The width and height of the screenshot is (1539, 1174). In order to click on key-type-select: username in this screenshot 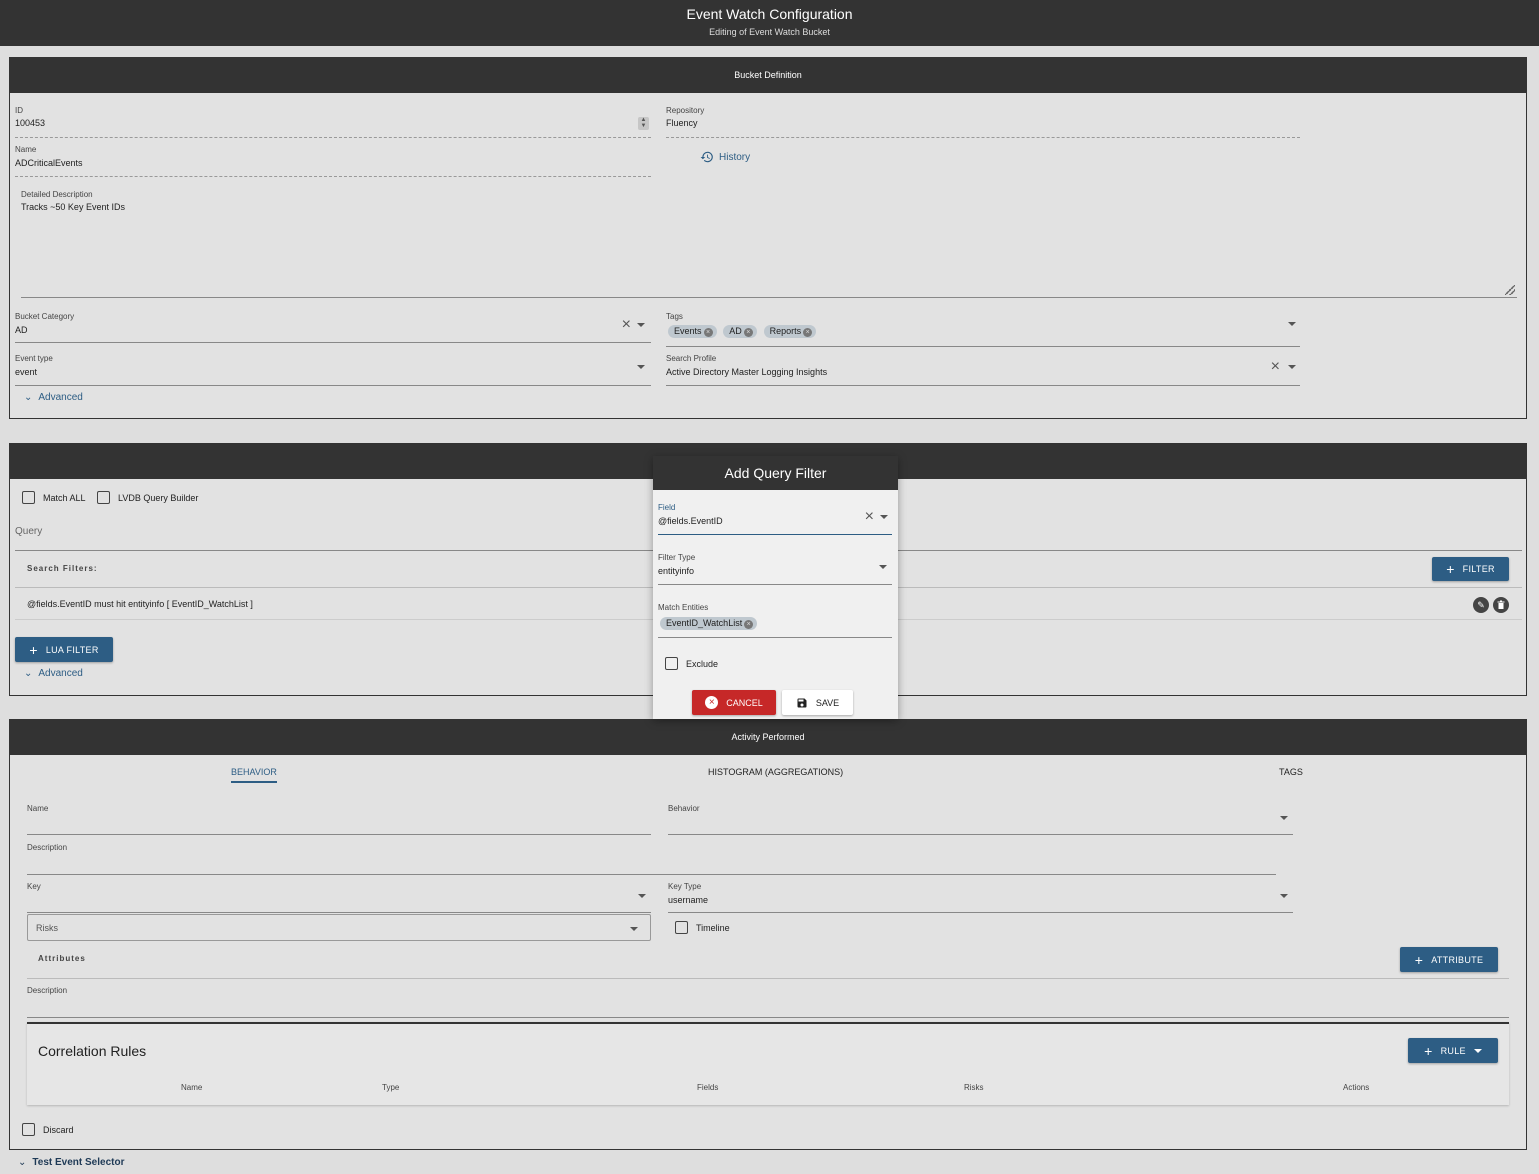, I will do `click(980, 902)`.